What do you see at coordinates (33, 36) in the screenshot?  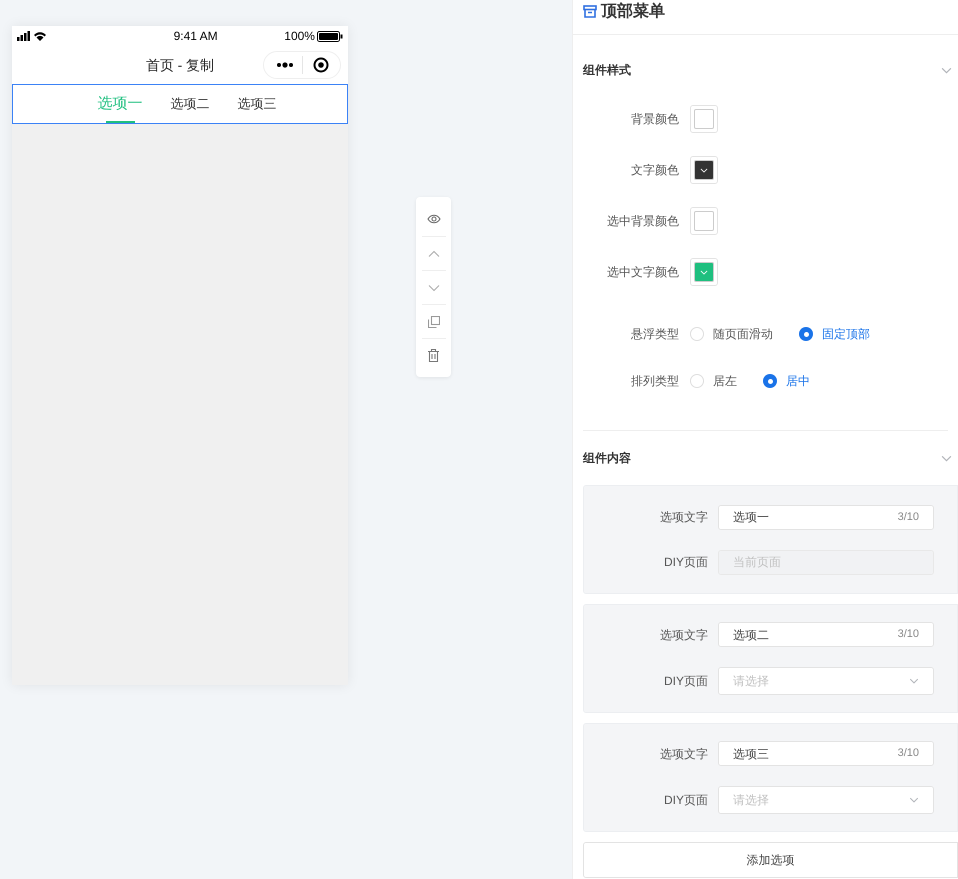 I see `signal-wifi-icon` at bounding box center [33, 36].